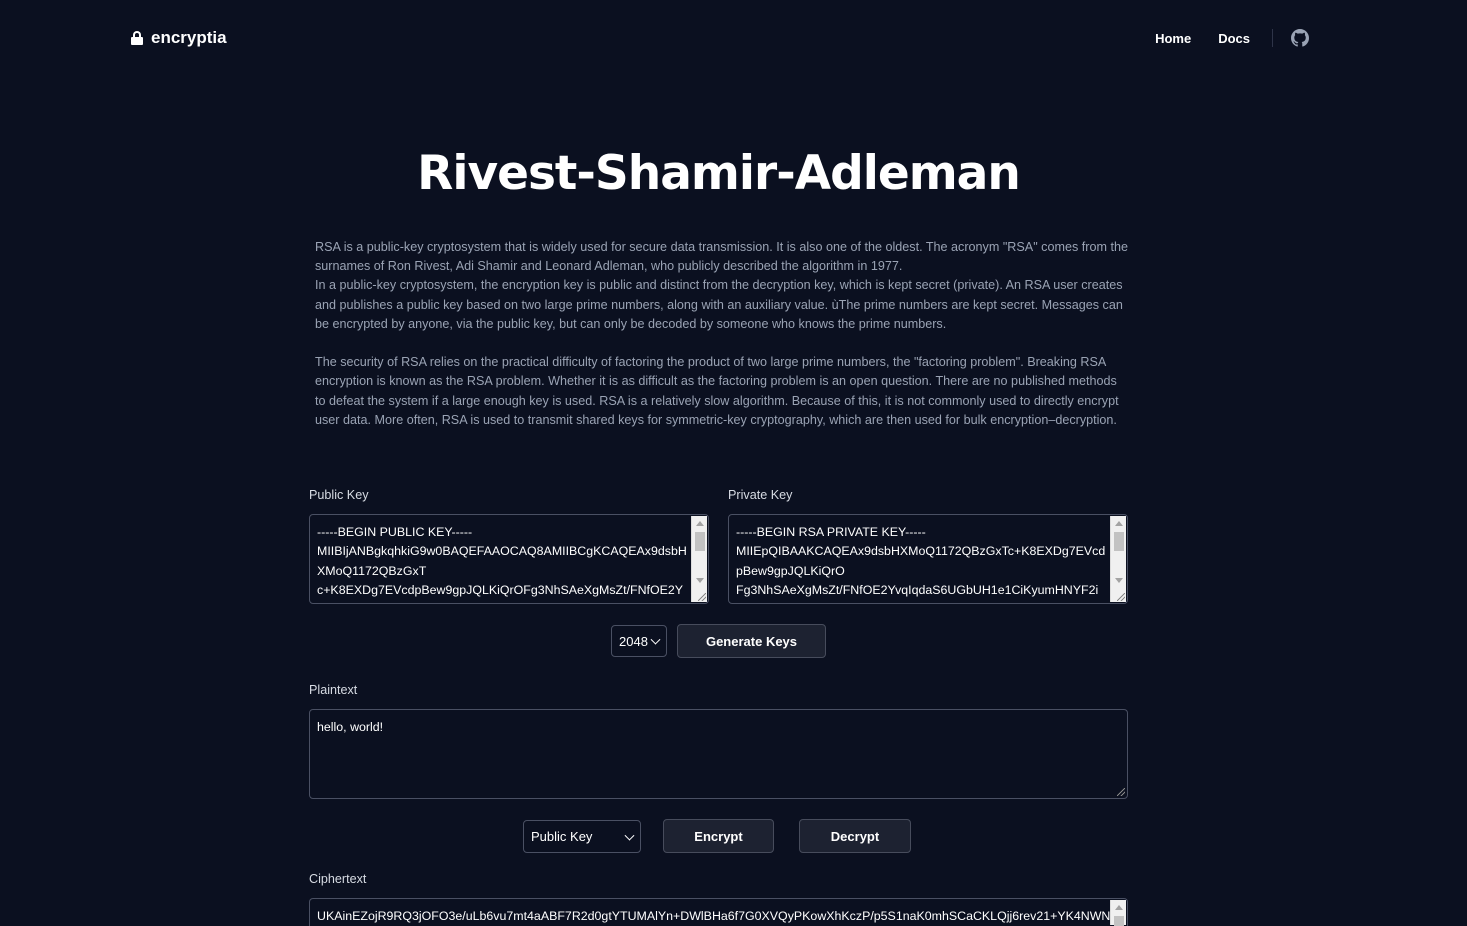 This screenshot has height=926, width=1467. Describe the element at coordinates (1173, 38) in the screenshot. I see `nav-home-link: Home` at that location.